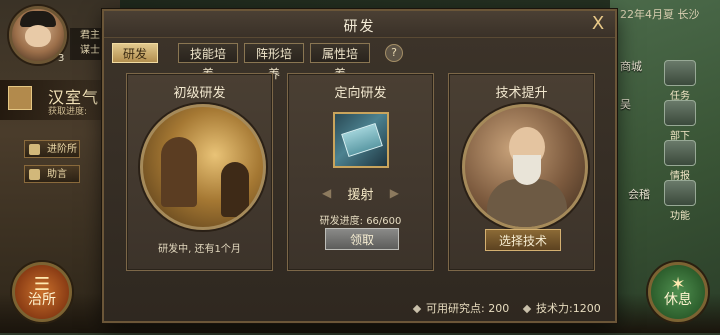 This screenshot has height=335, width=720. I want to click on menu-tasks: 任务, so click(680, 81).